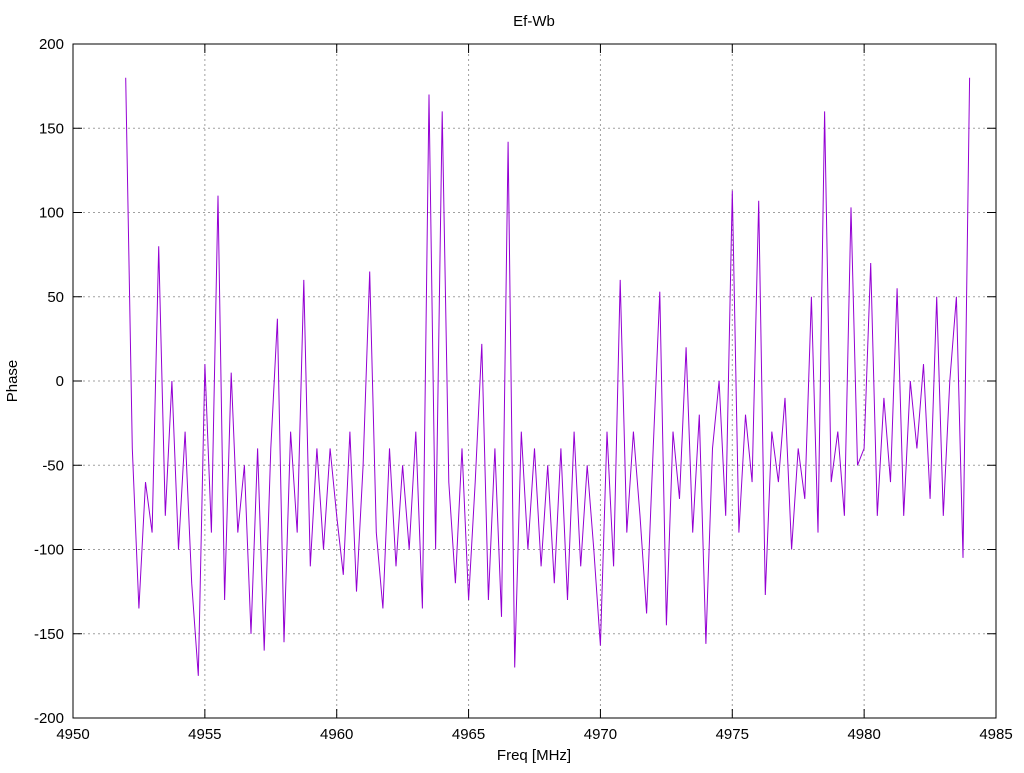 This screenshot has width=1024, height=773. I want to click on y-tick-label: 0, so click(60, 381).